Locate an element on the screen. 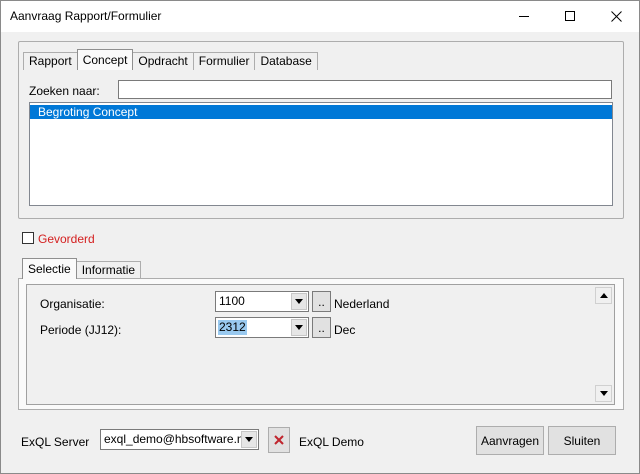 The image size is (640, 474). disconnect-button is located at coordinates (279, 440).